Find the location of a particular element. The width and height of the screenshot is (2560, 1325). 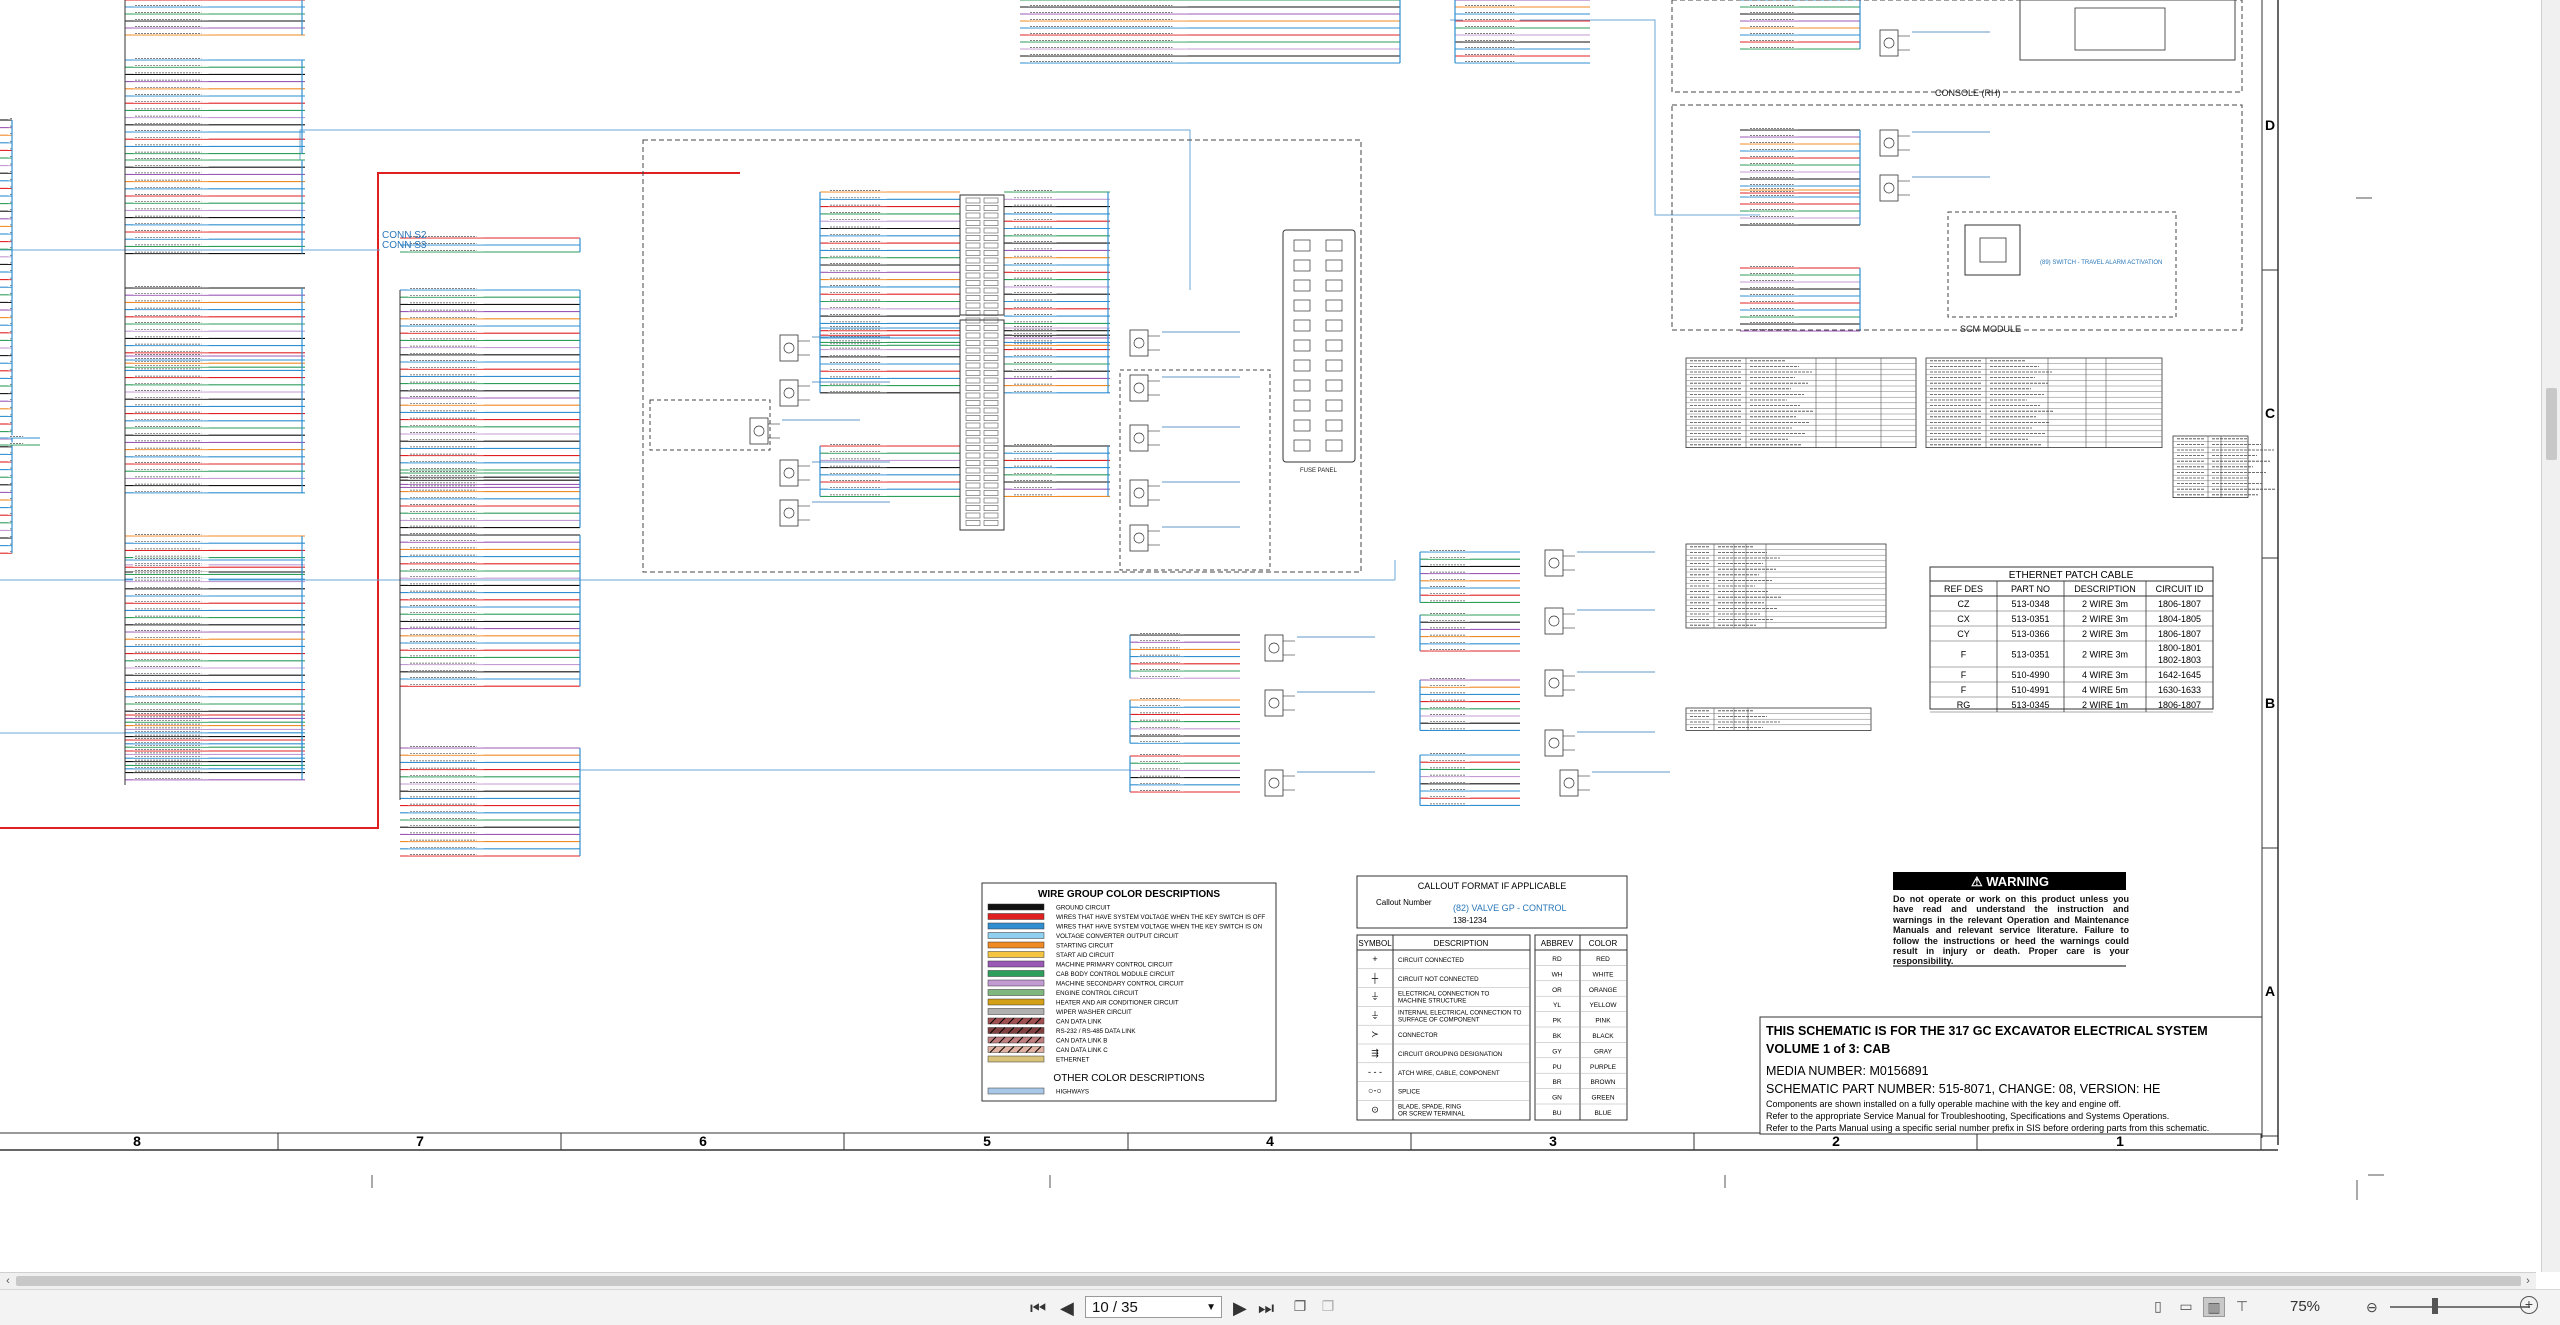

vertical-scroll-thumb is located at coordinates (2551, 424).